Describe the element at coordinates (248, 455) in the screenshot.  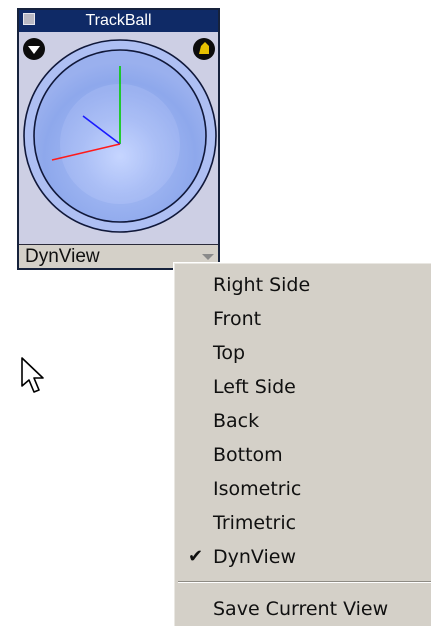
I see `menu-item-label: Bottom` at that location.